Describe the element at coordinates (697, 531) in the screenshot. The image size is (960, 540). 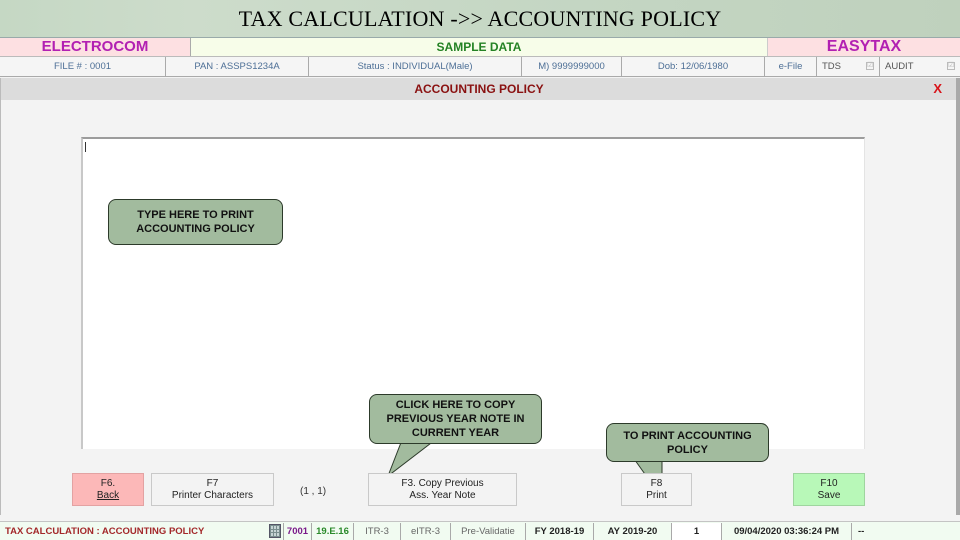
I see `status-page: 1` at that location.